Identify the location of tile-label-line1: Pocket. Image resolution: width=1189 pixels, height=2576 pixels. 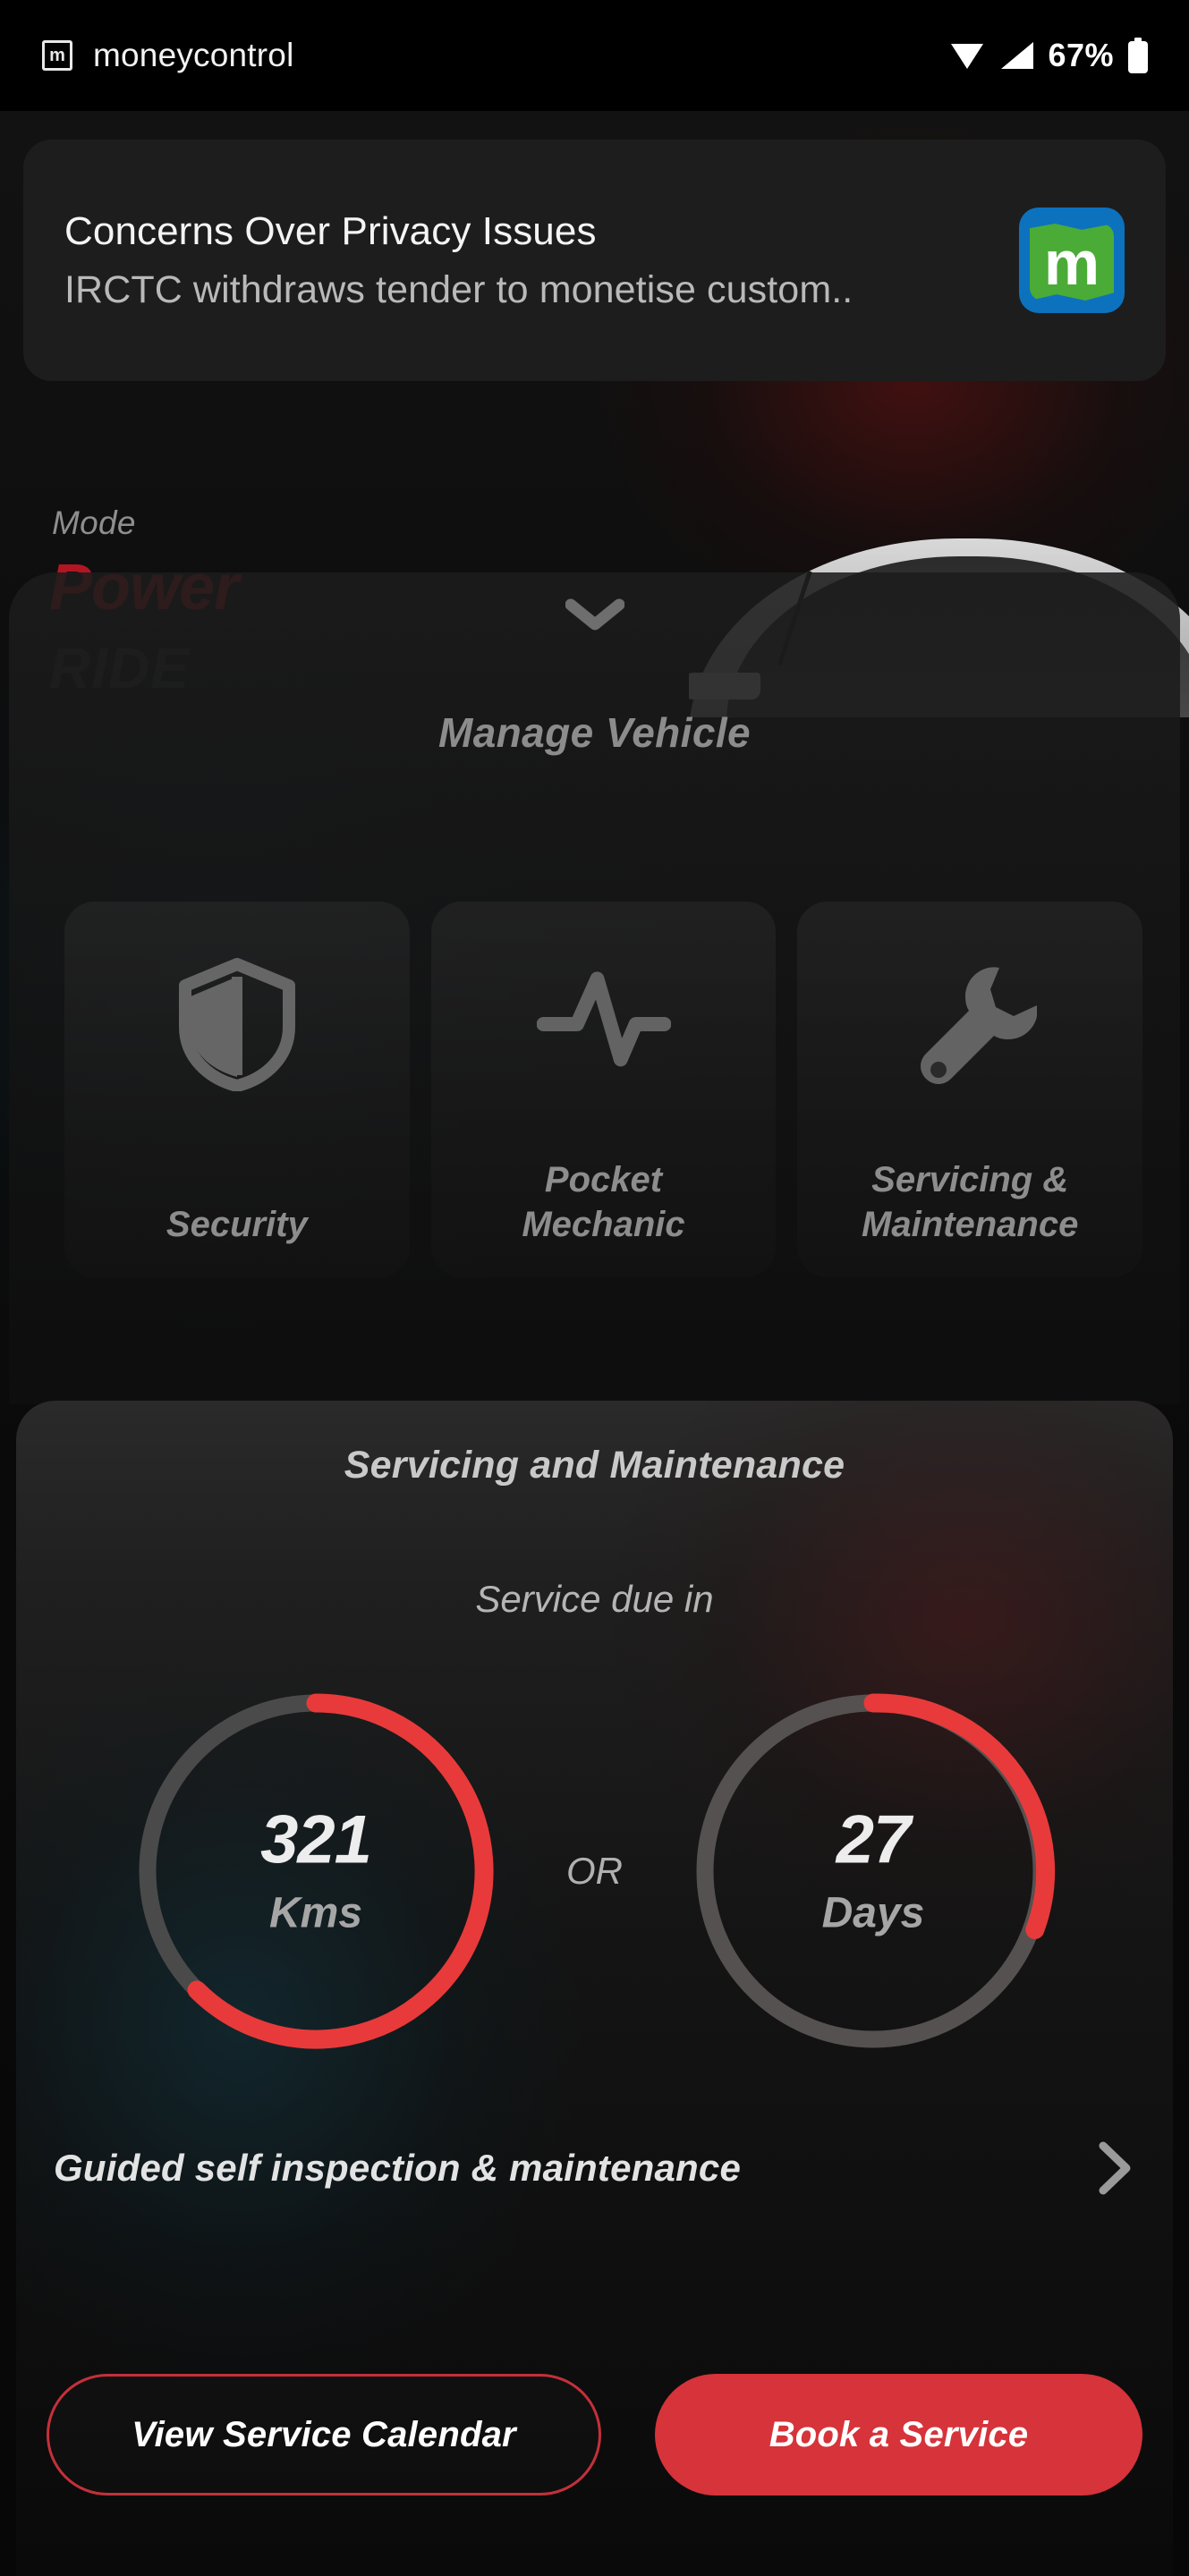
(603, 1179).